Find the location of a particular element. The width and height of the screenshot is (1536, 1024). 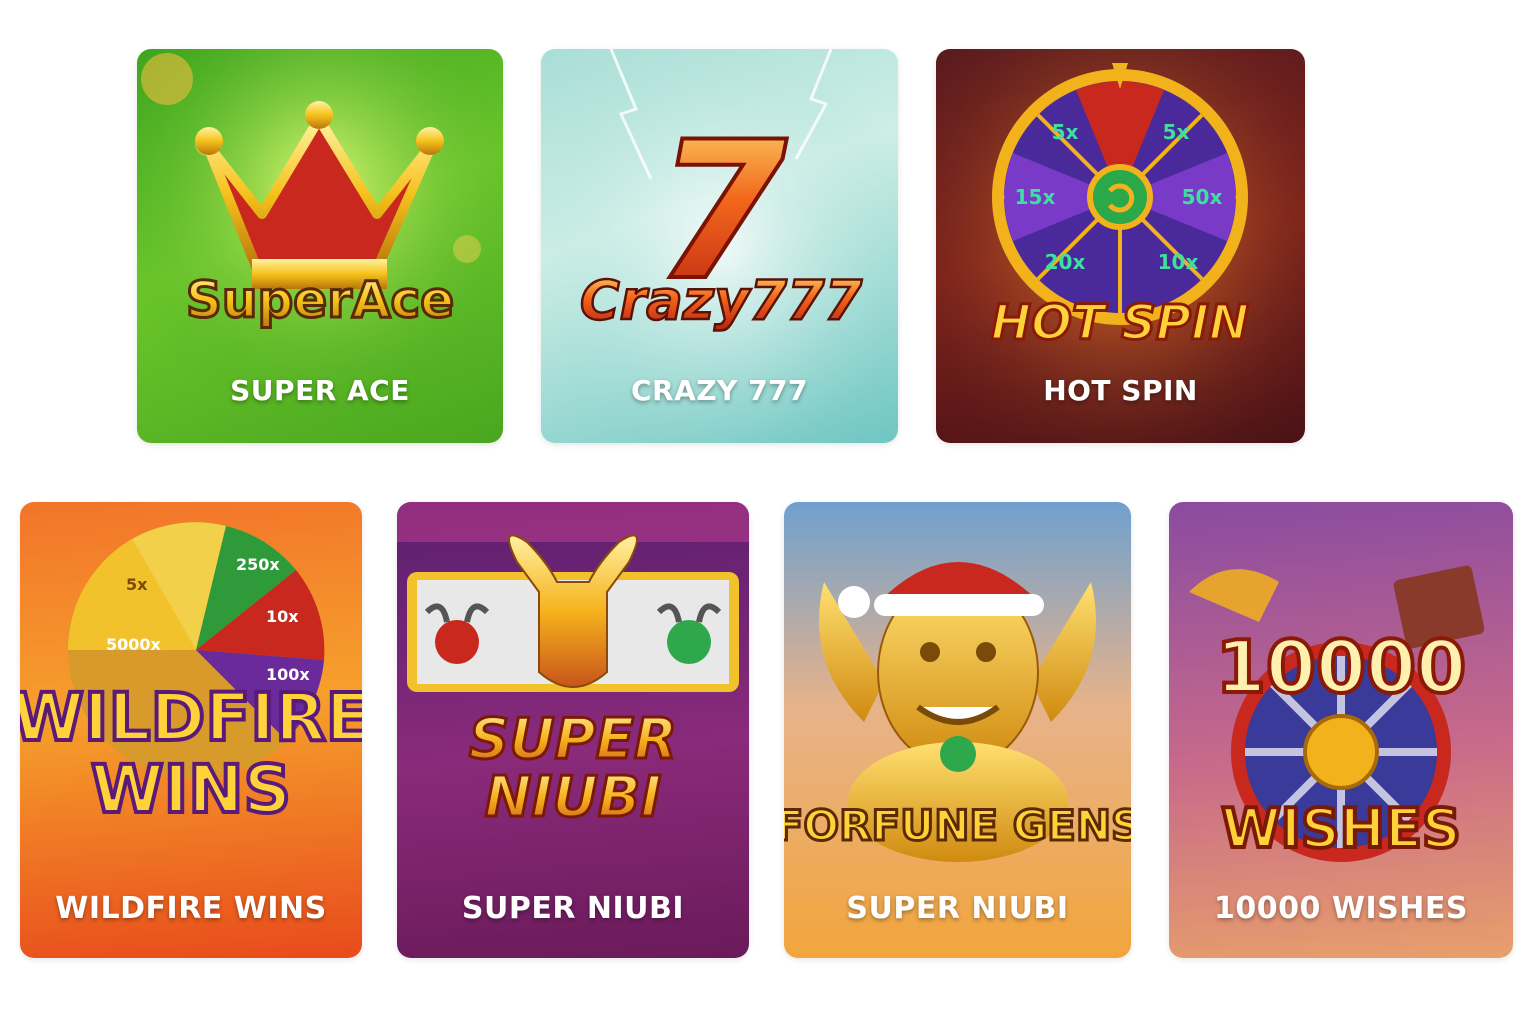

wheel-value: 15x is located at coordinates (1035, 197).